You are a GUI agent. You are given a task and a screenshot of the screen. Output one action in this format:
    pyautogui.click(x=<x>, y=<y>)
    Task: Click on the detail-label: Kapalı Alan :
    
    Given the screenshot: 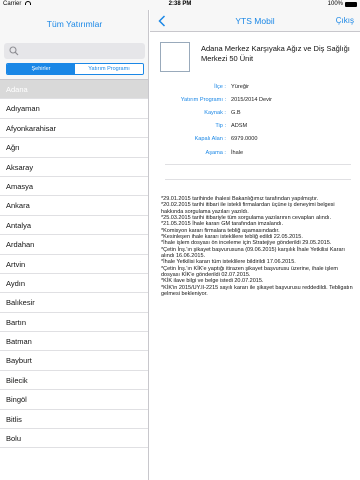 What is the action you would take?
    pyautogui.click(x=210, y=139)
    